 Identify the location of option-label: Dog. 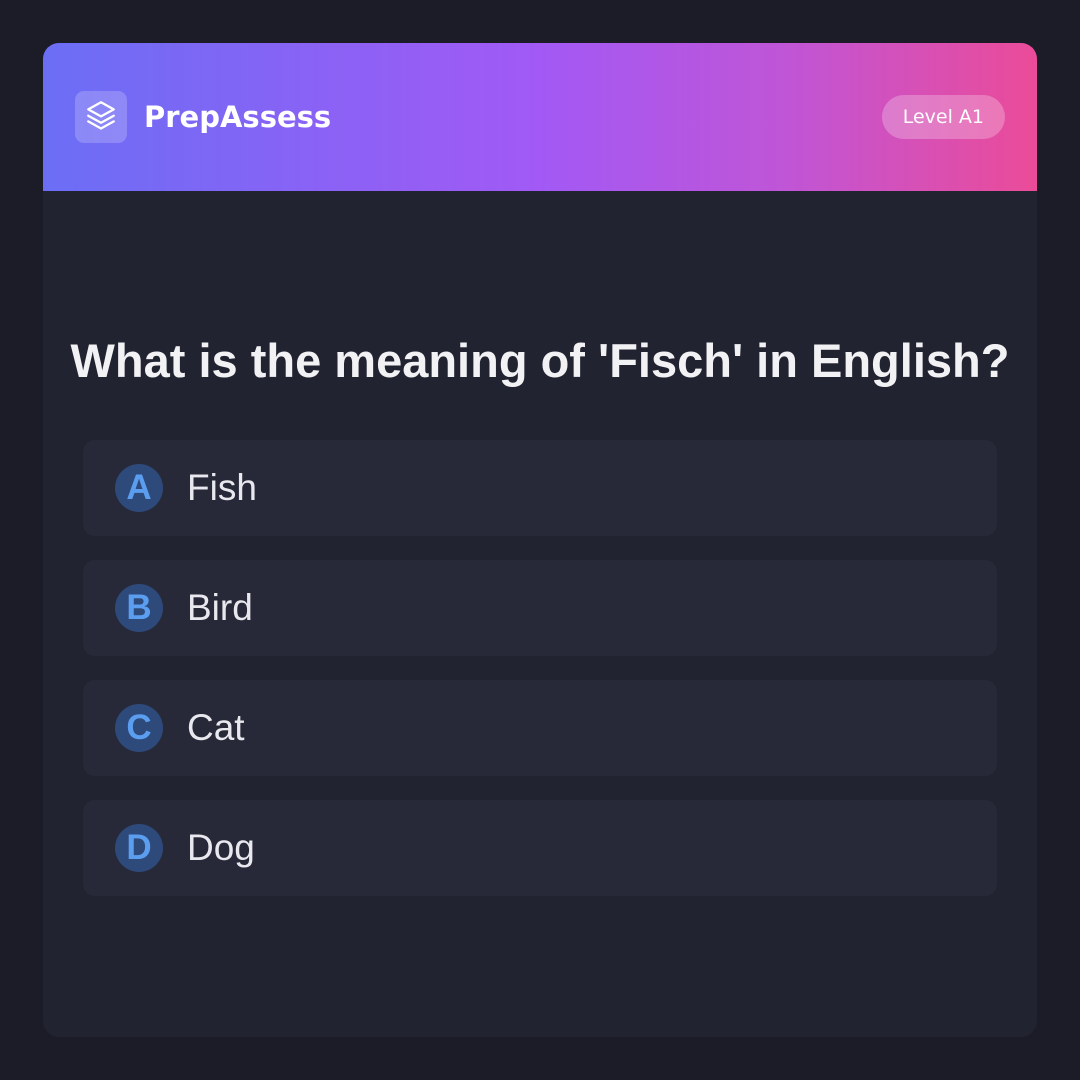
(221, 847).